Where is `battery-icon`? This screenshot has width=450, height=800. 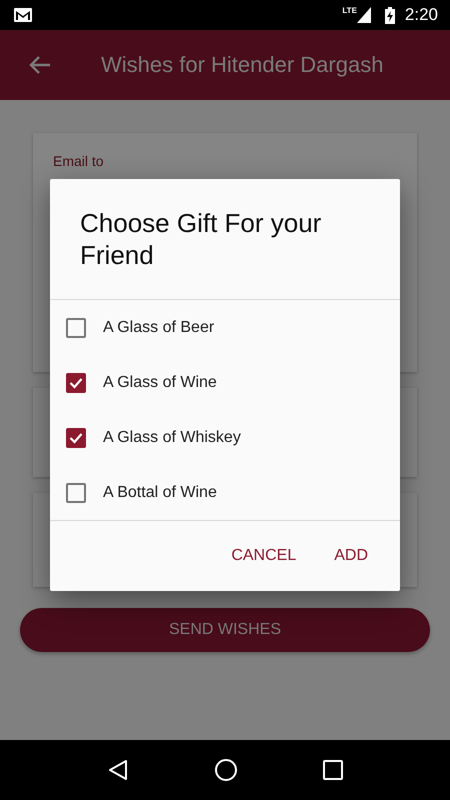 battery-icon is located at coordinates (389, 15).